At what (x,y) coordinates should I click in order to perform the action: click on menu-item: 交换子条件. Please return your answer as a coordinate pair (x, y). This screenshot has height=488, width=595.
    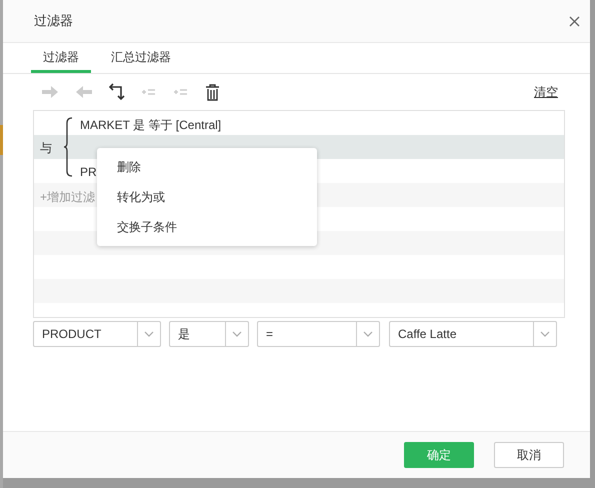
    Looking at the image, I should click on (207, 227).